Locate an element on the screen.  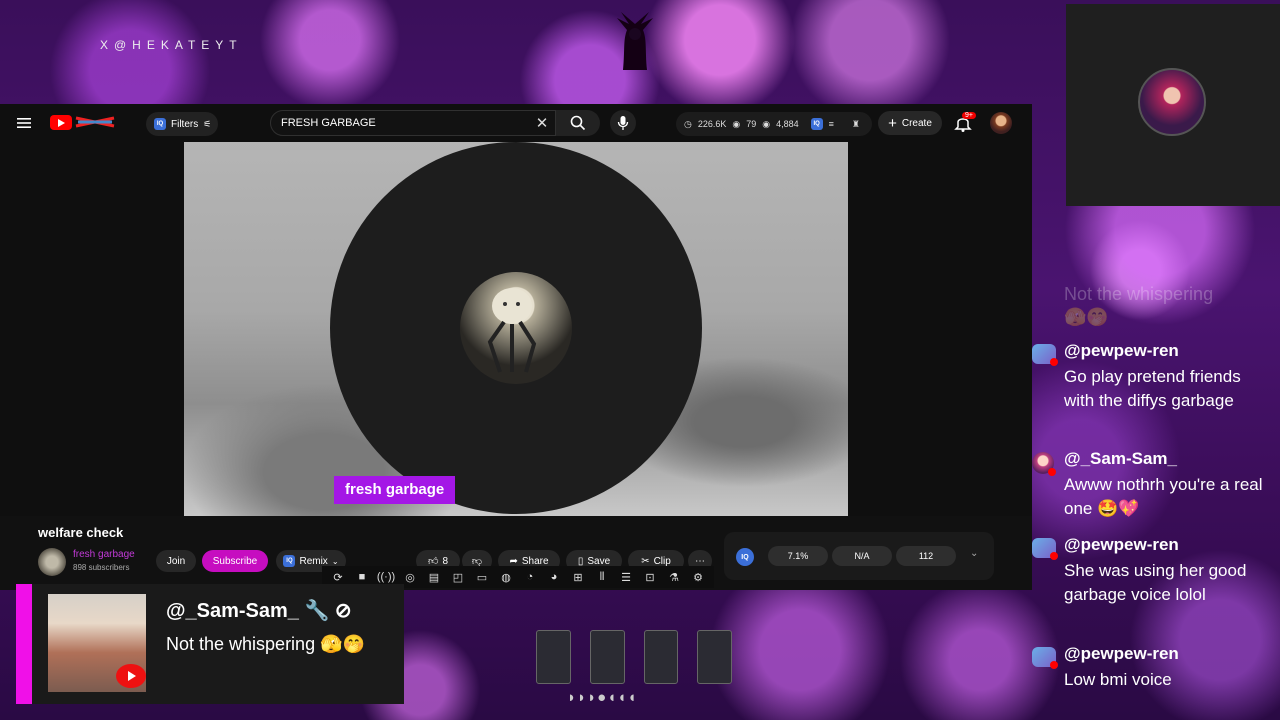
lab-flask-icon: ⚗ is located at coordinates (674, 577).